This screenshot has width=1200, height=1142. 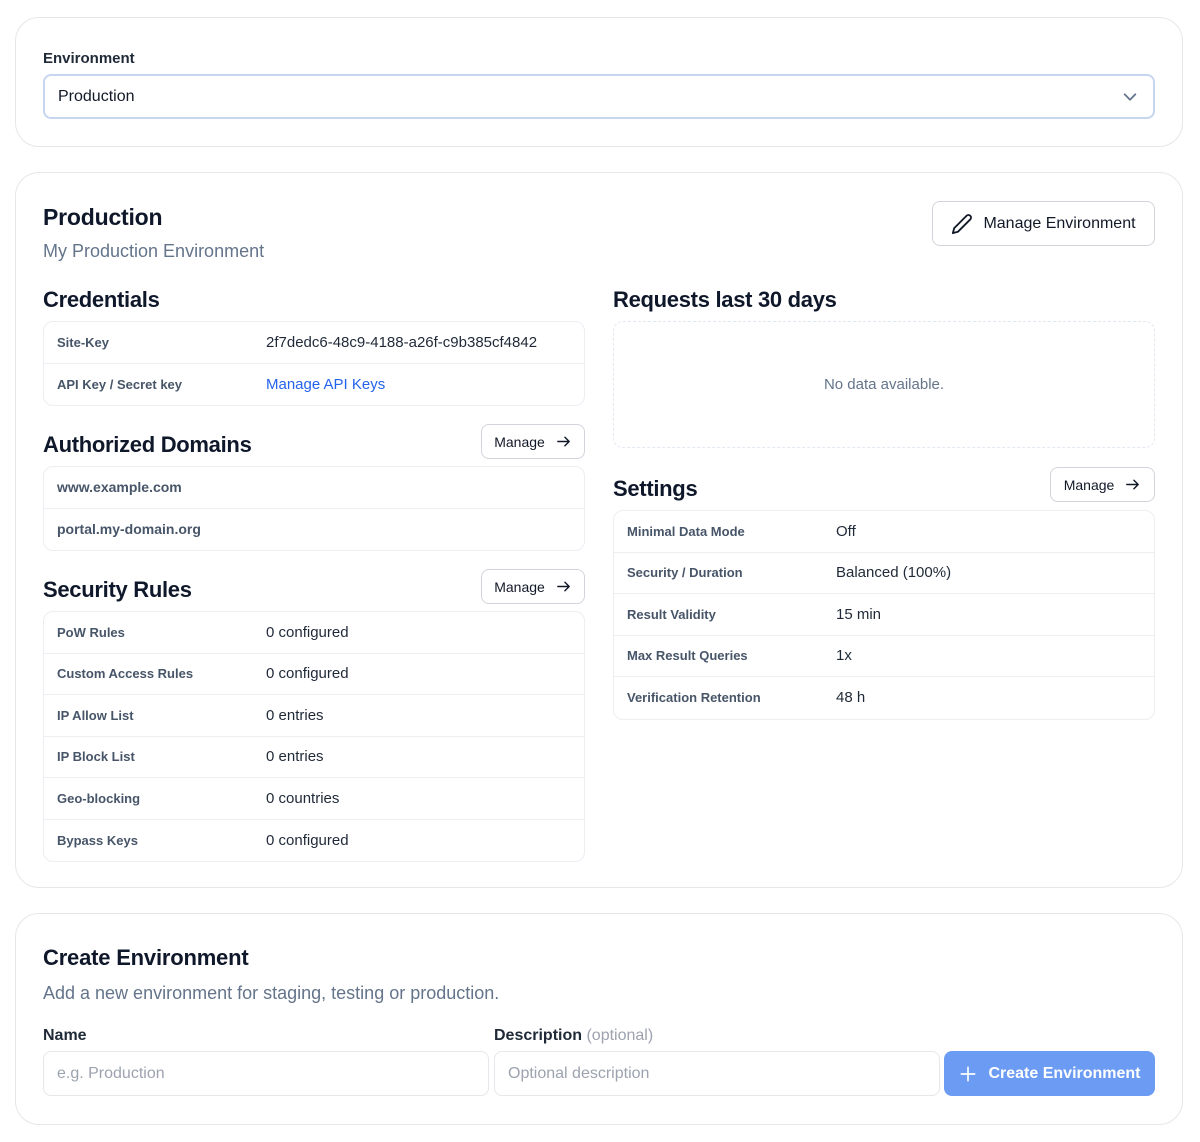 I want to click on security-rules-title: Security Rules, so click(x=117, y=589).